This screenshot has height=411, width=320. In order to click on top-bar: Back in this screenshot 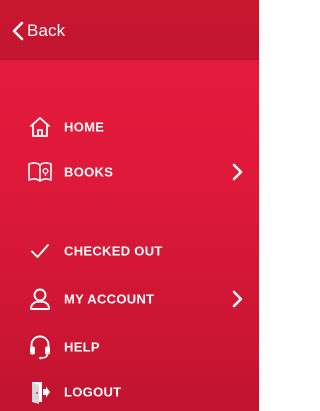, I will do `click(129, 30)`.